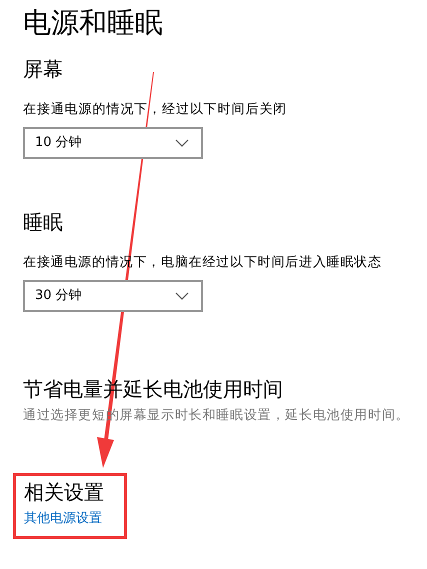 The image size is (427, 569). I want to click on section-heading: 相关设置, so click(64, 492).